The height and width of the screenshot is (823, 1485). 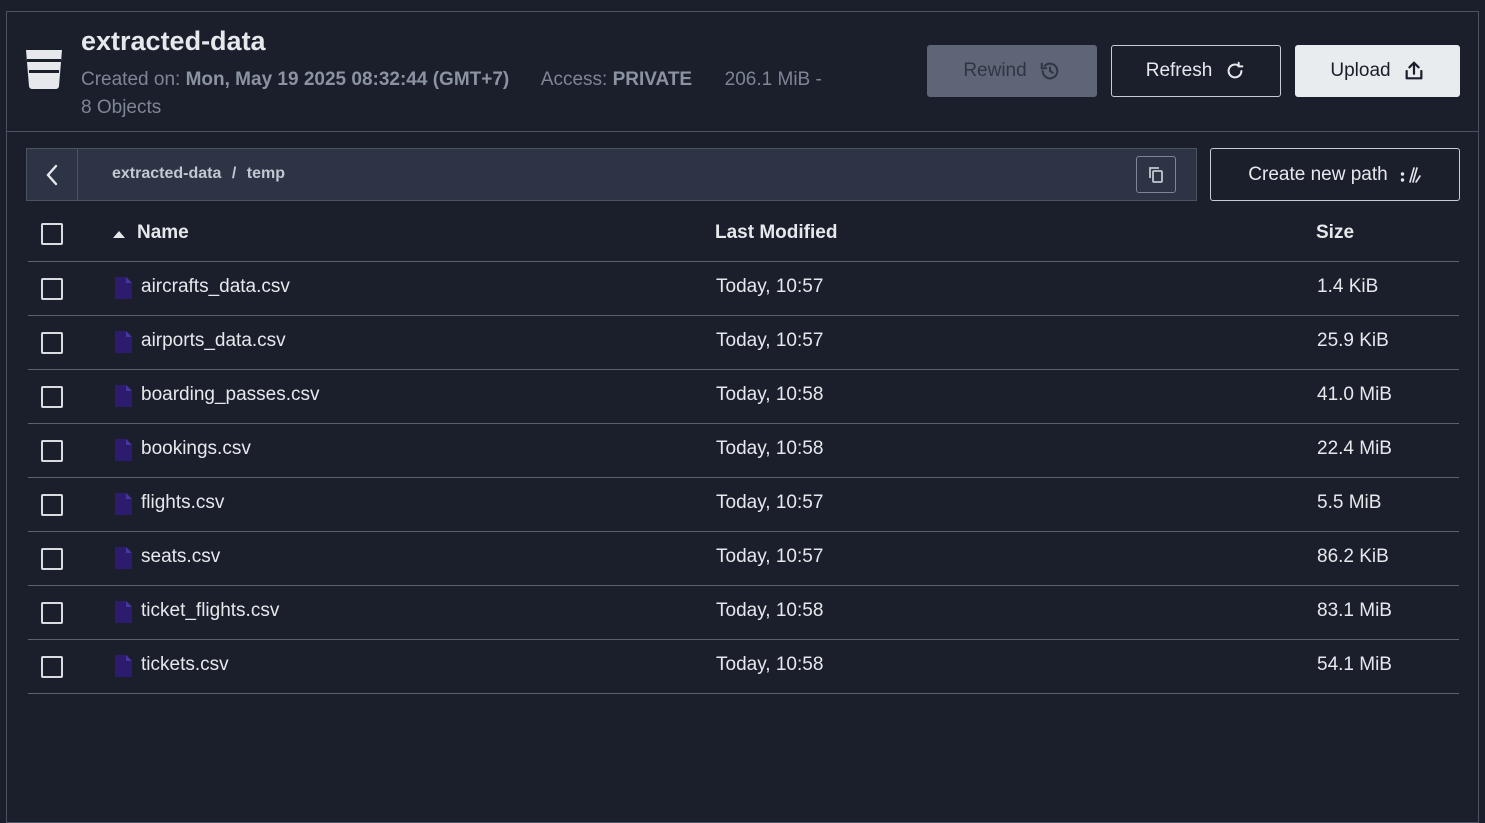 What do you see at coordinates (1354, 448) in the screenshot?
I see `file-size: 22.4 MiB` at bounding box center [1354, 448].